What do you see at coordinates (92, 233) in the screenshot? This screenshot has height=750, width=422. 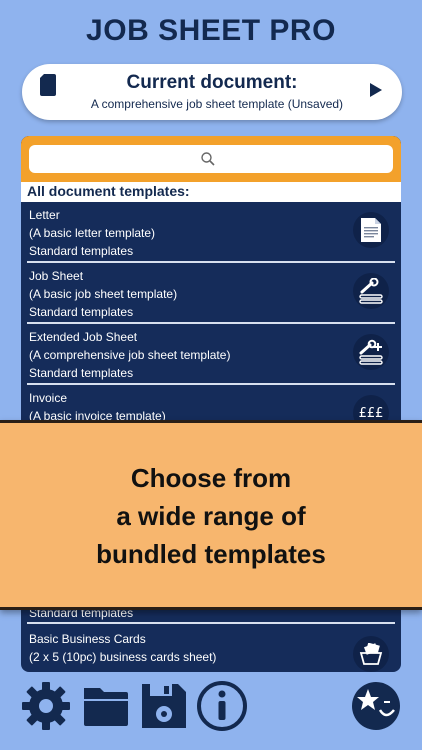 I see `template-description: (A basic letter template)` at bounding box center [92, 233].